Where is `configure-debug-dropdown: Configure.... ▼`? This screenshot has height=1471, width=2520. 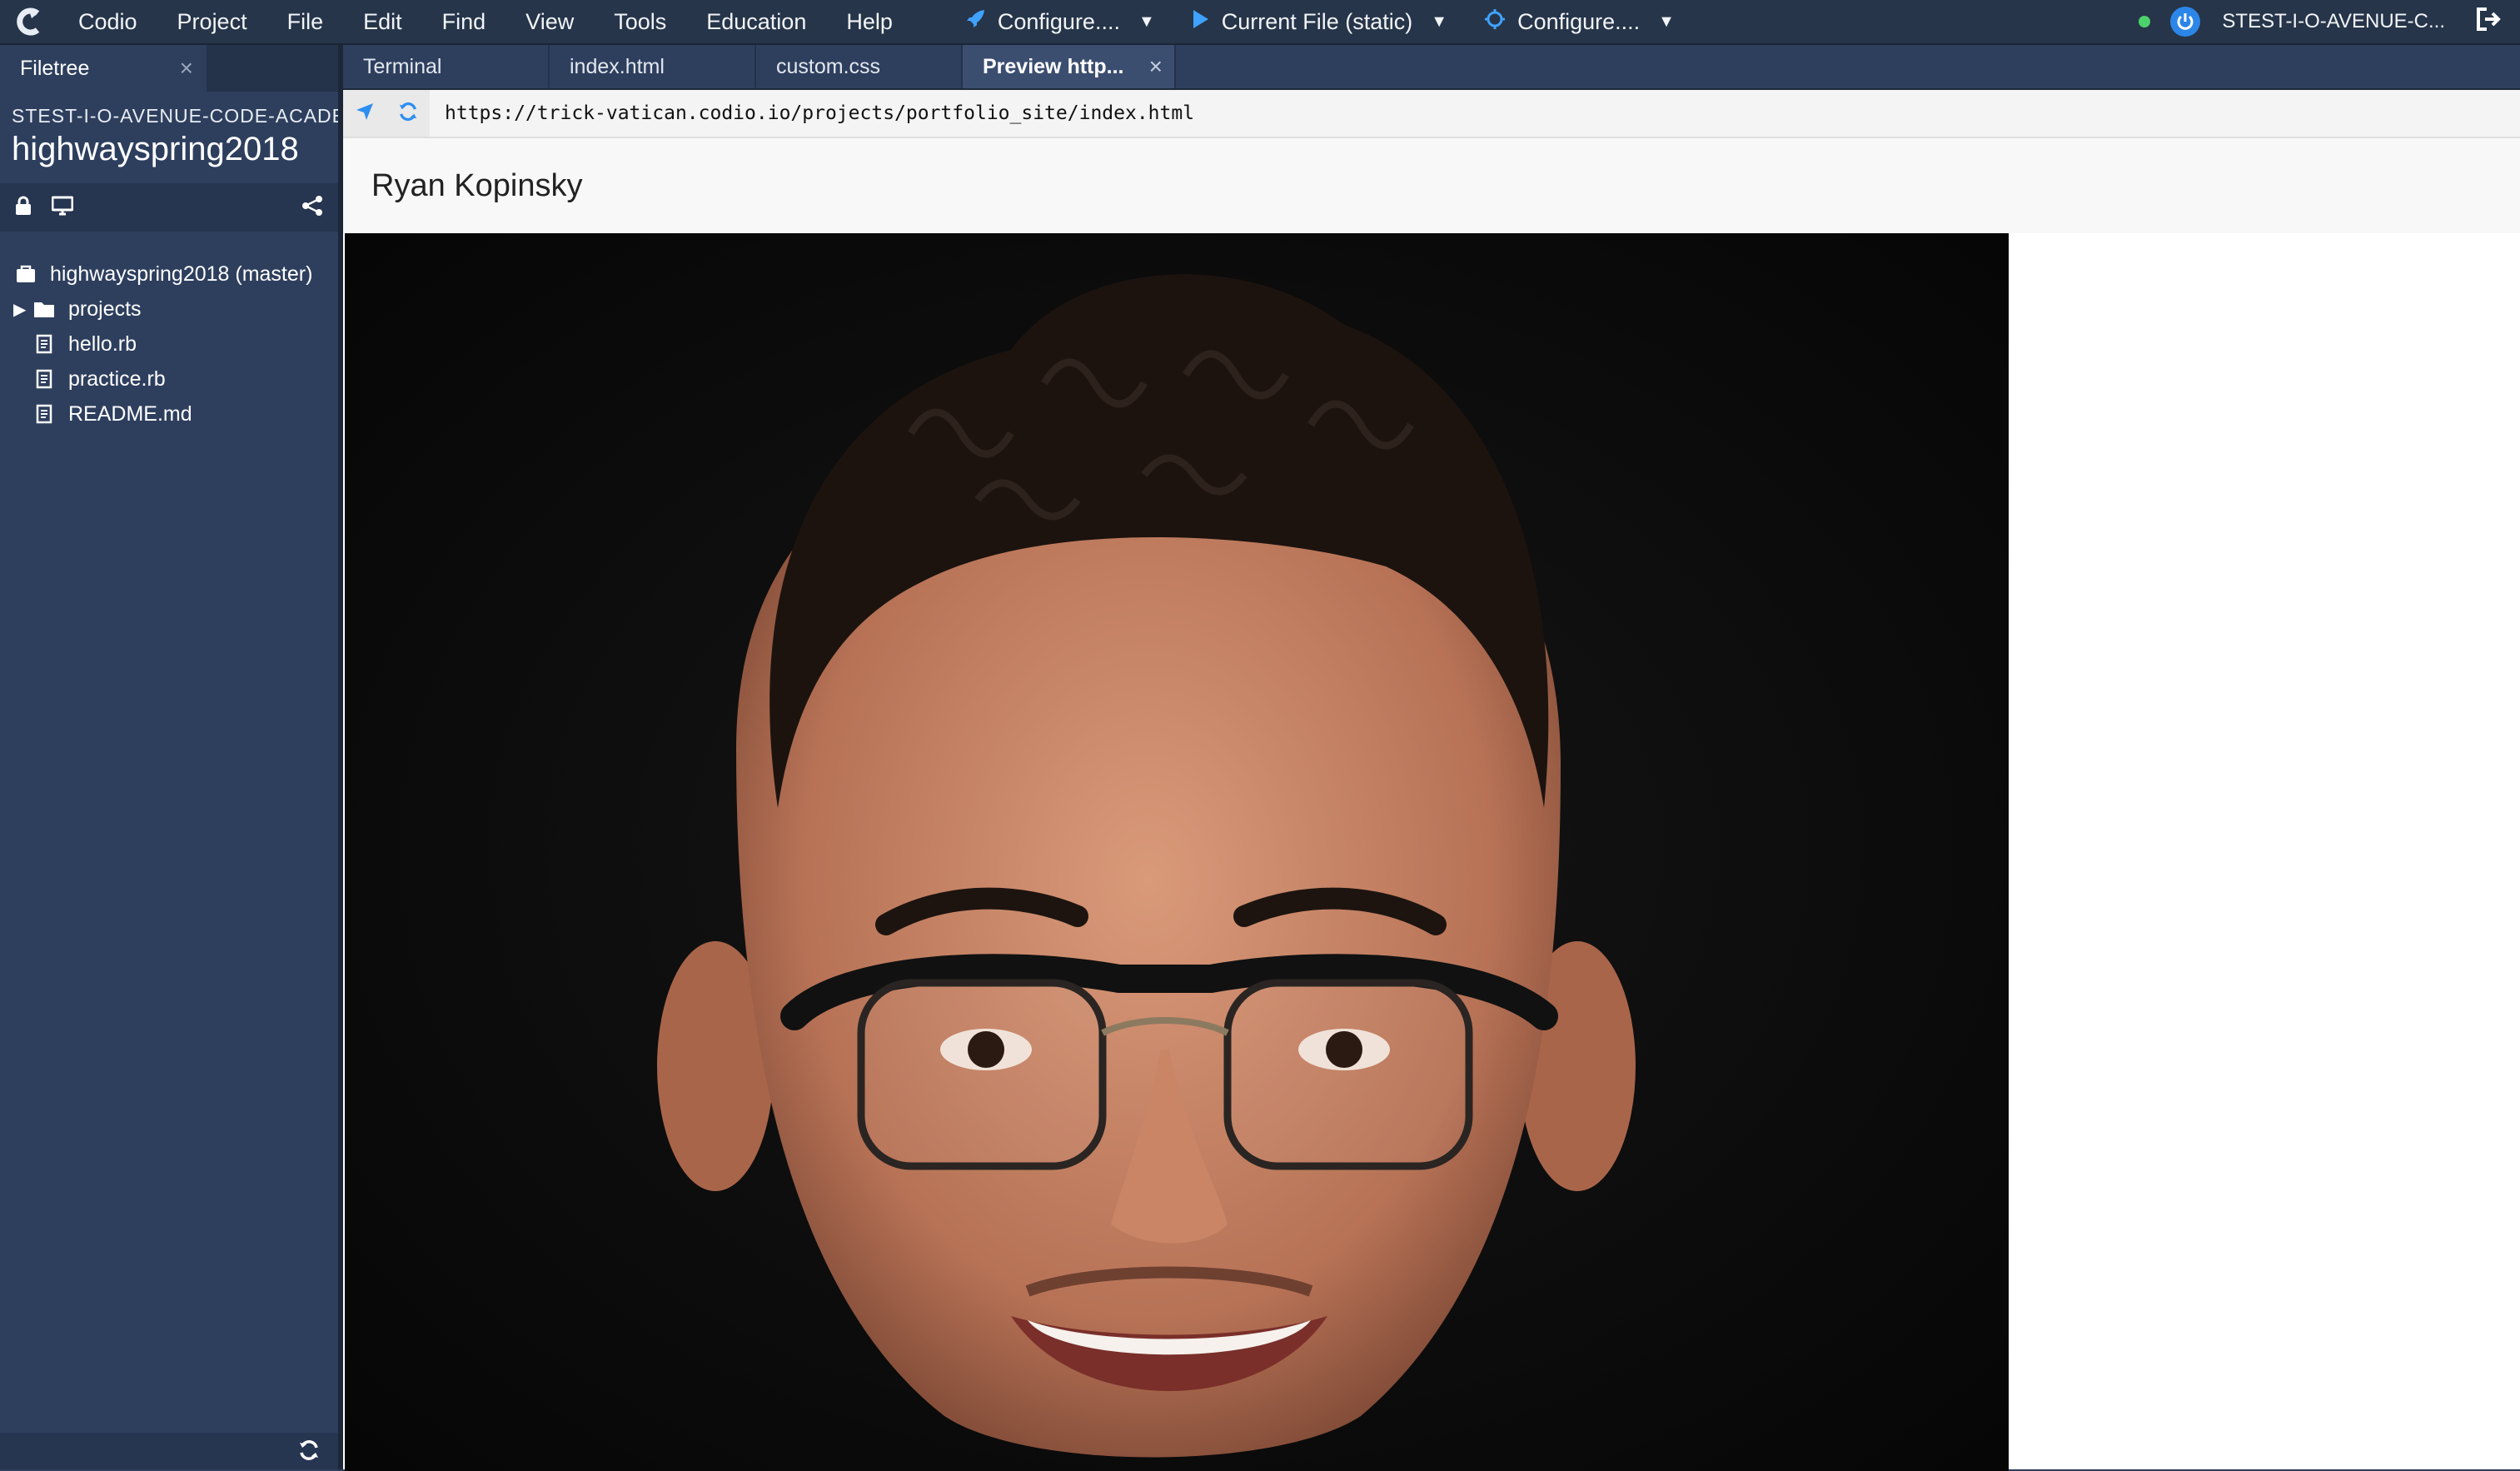
configure-debug-dropdown: Configure.... ▼ is located at coordinates (1579, 22).